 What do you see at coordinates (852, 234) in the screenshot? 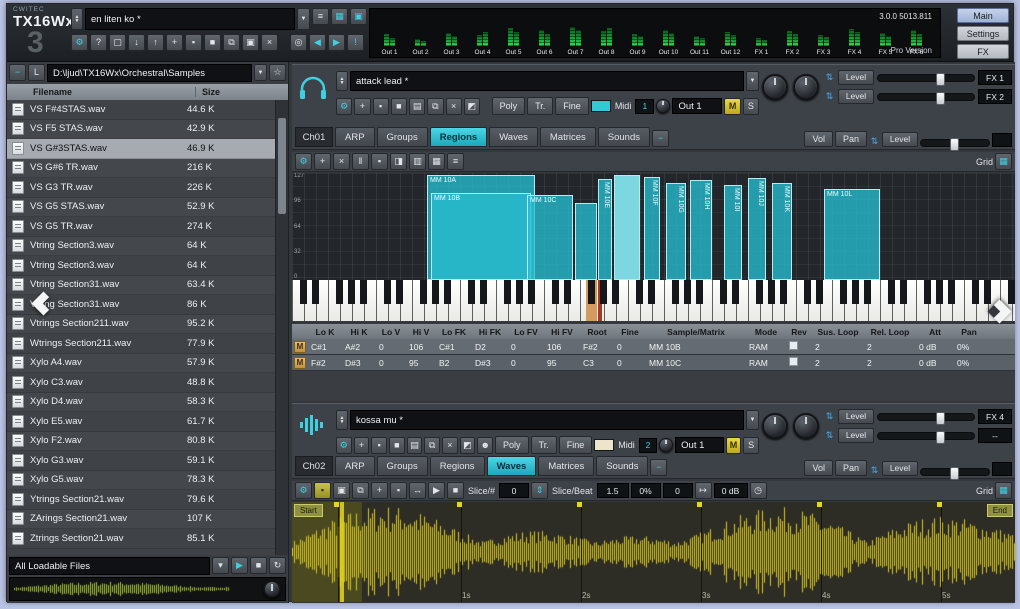
I see `region-block: MM 10L` at bounding box center [852, 234].